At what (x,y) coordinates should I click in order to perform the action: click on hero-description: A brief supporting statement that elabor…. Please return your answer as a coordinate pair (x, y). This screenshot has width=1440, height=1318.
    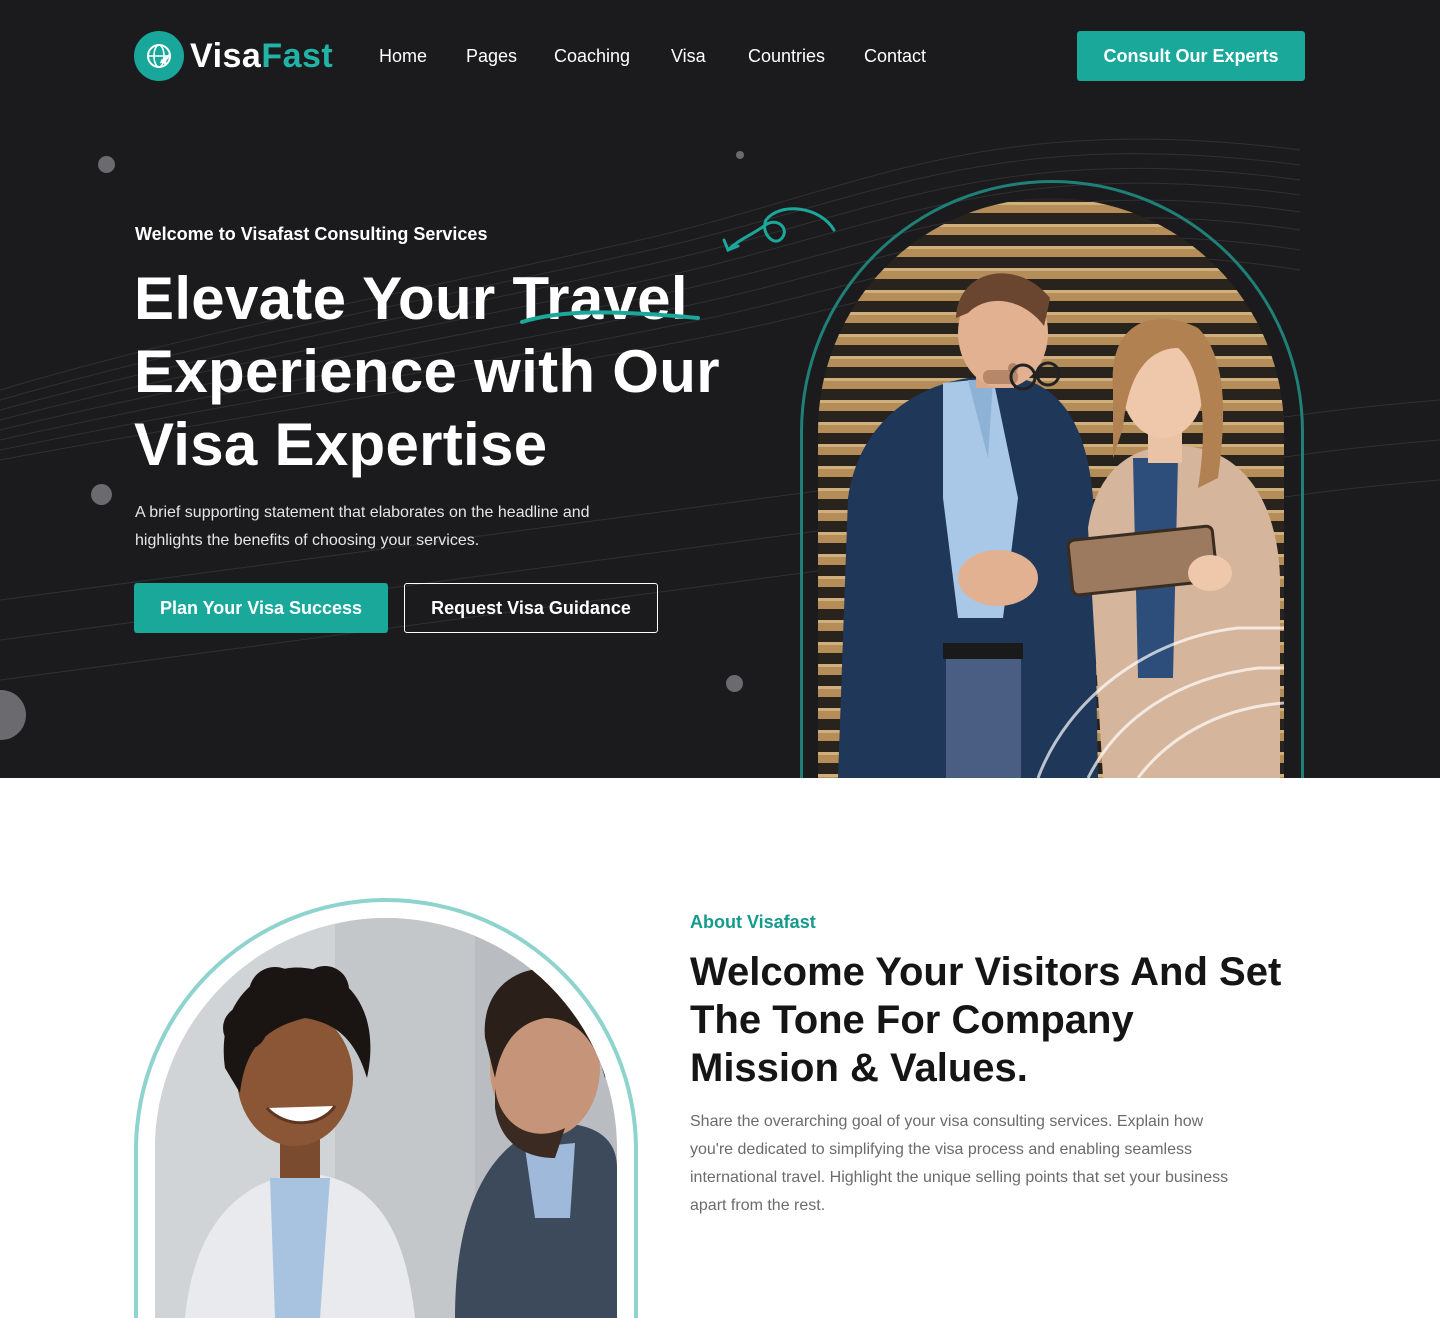
    Looking at the image, I should click on (362, 526).